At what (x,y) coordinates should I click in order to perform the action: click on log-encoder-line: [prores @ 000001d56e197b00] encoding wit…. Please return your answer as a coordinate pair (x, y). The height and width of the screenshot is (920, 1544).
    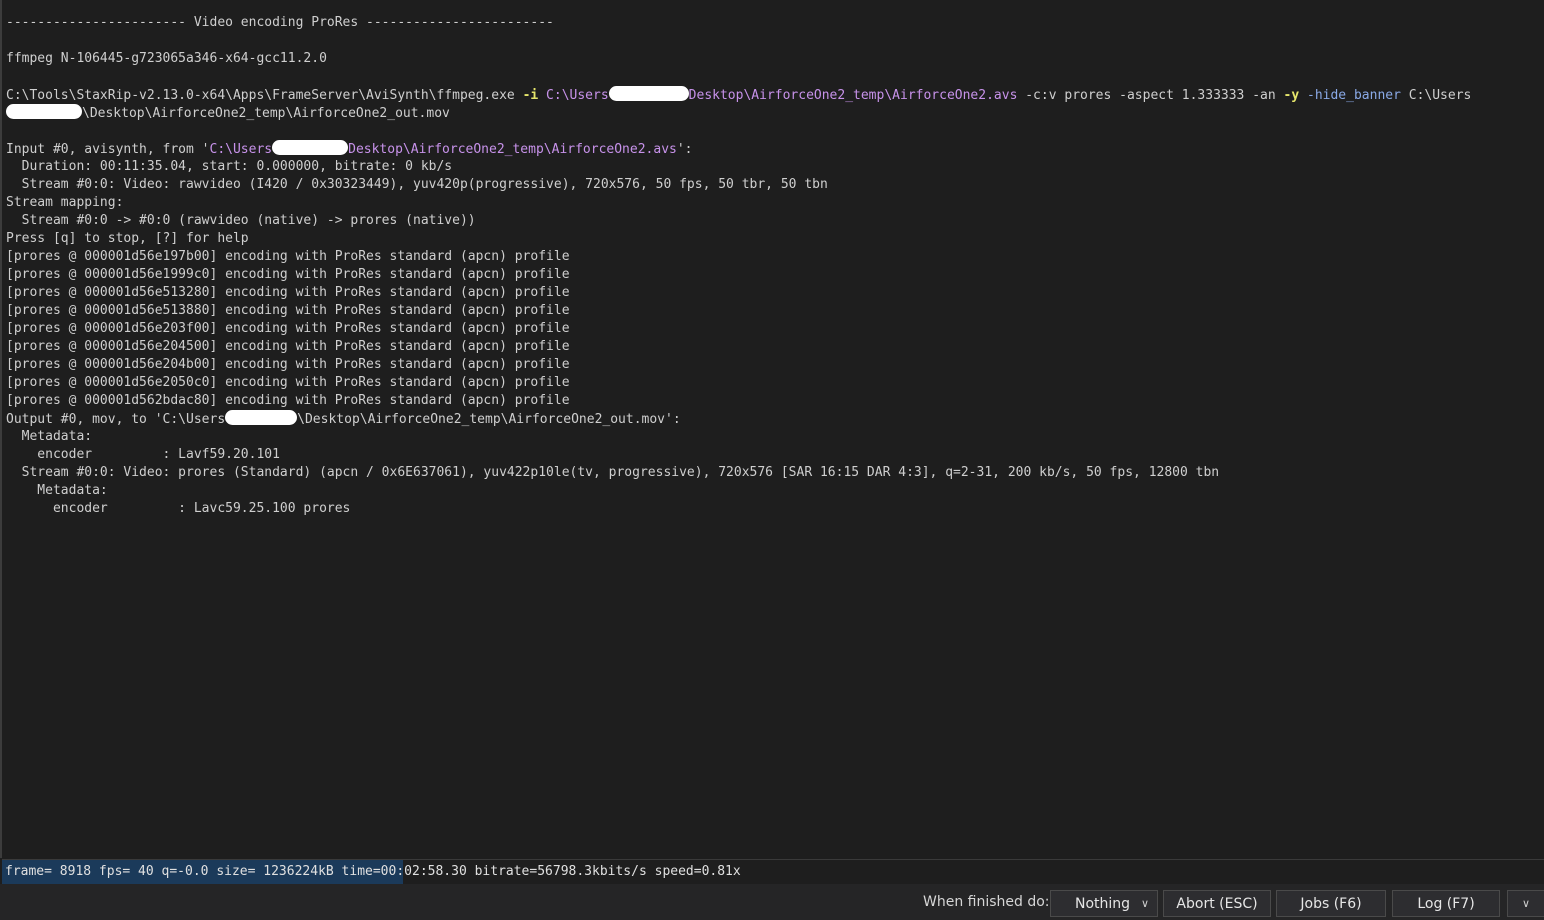
    Looking at the image, I should click on (288, 256).